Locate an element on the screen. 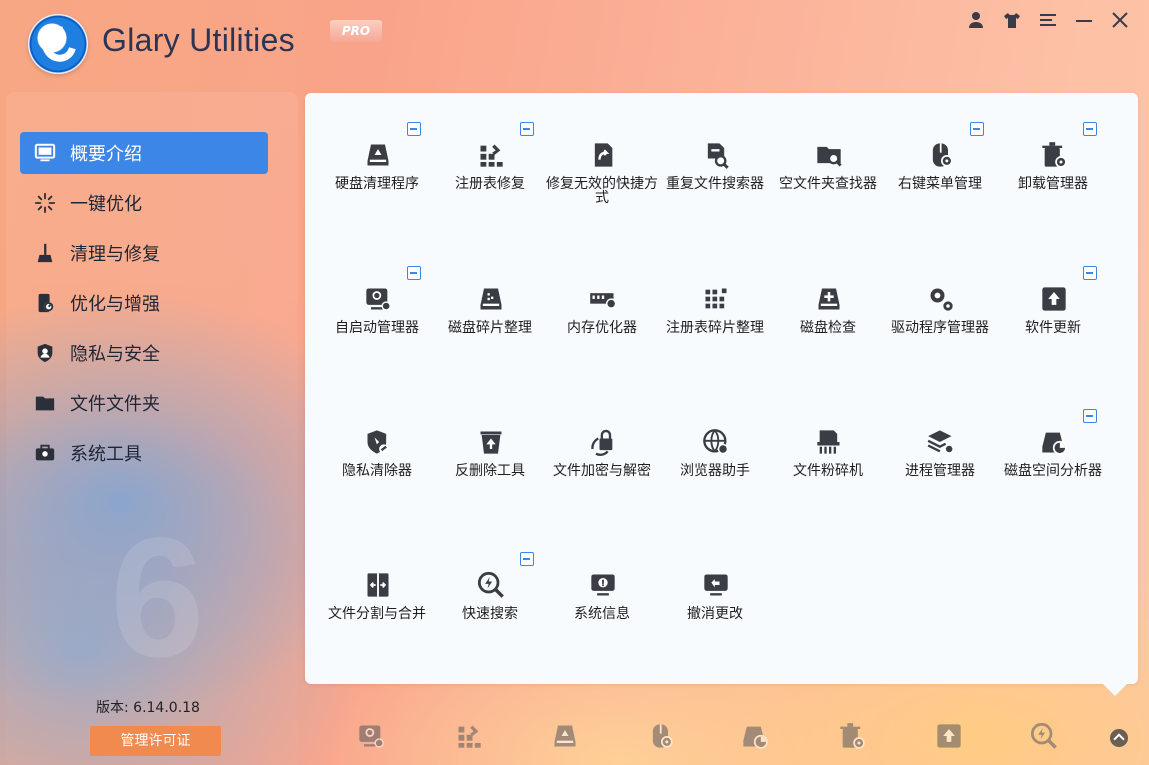 The width and height of the screenshot is (1149, 765). tool-registry-defrag: 注册表碎片整理 is located at coordinates (715, 297).